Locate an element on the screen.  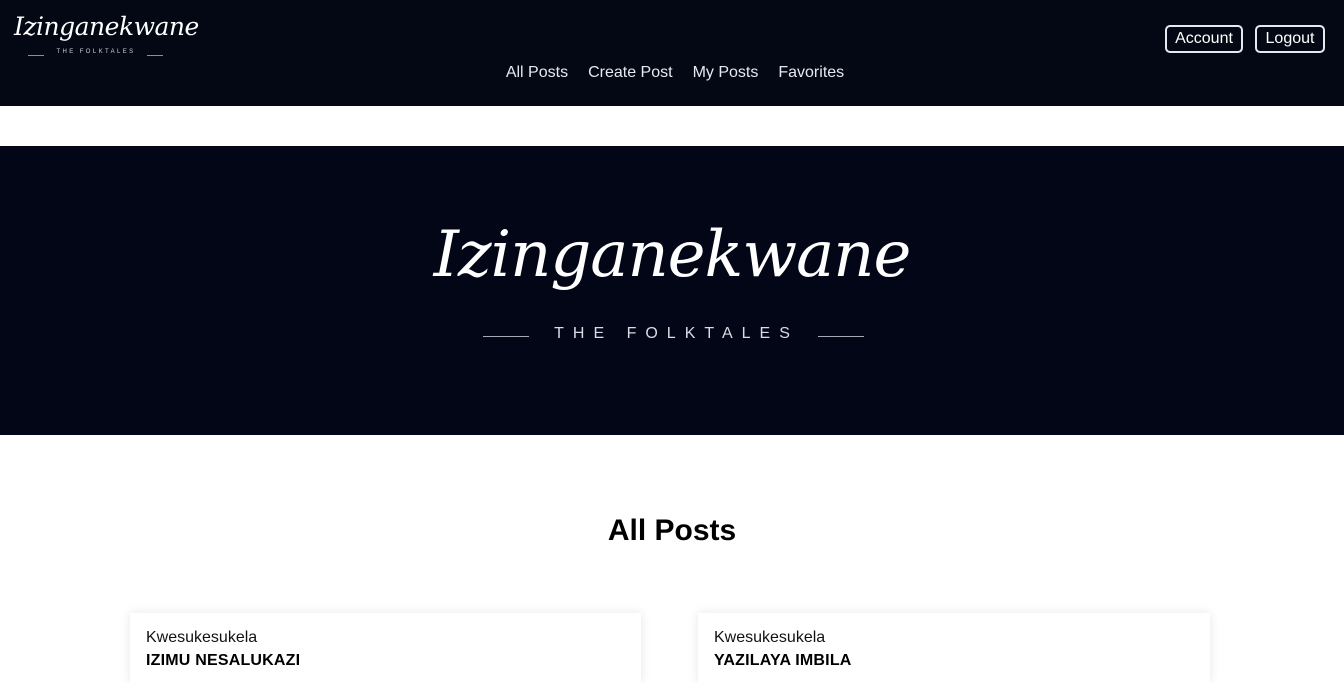
post-title: IZIMU NESALUKAZI is located at coordinates (385, 661).